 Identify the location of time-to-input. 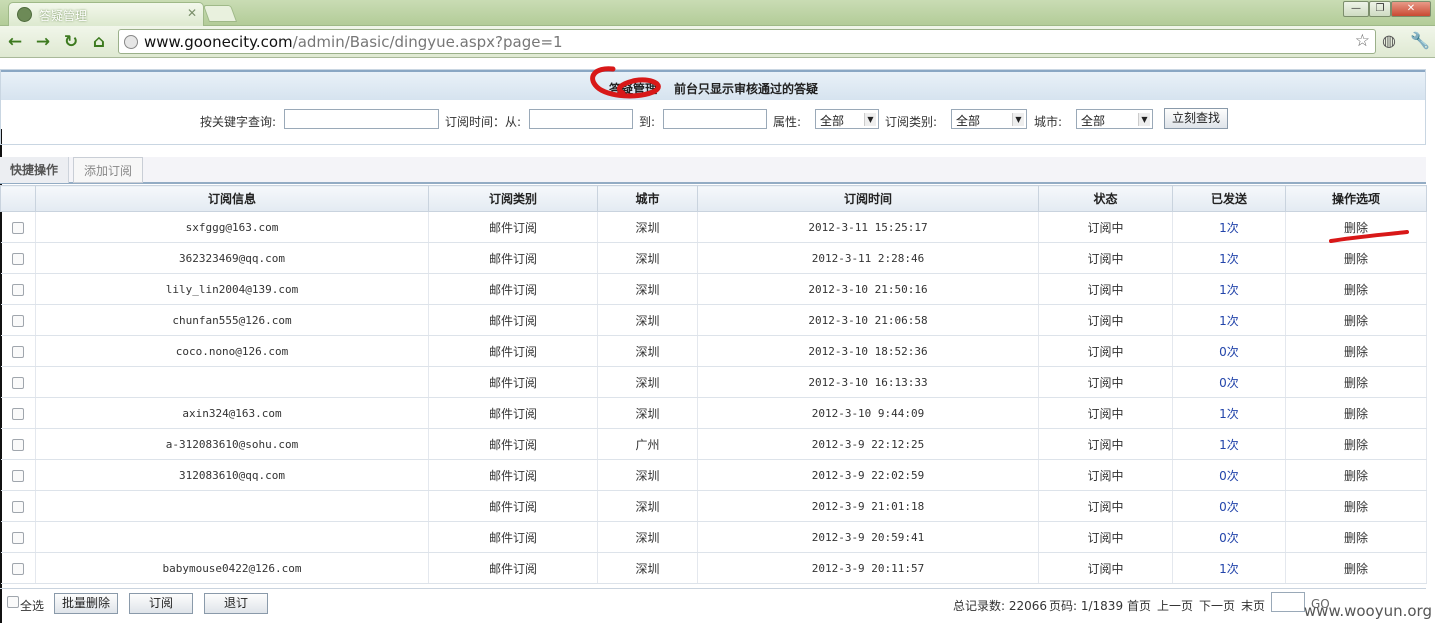
(715, 119).